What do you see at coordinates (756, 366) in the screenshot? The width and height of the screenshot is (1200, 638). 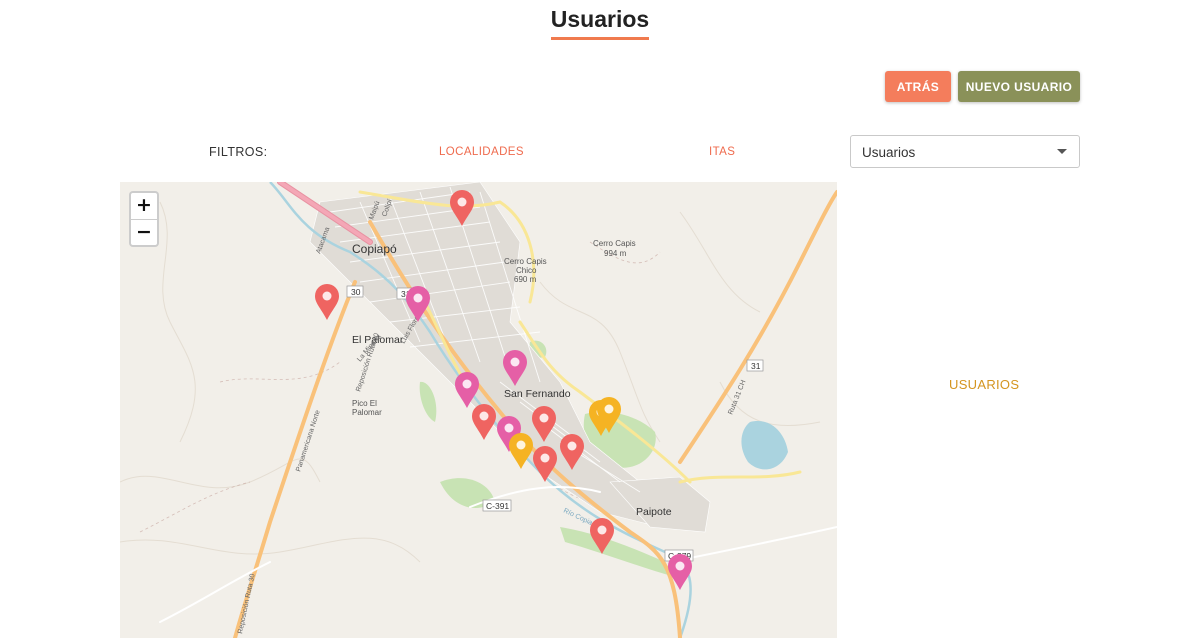 I see `road-shield-31b: 31` at bounding box center [756, 366].